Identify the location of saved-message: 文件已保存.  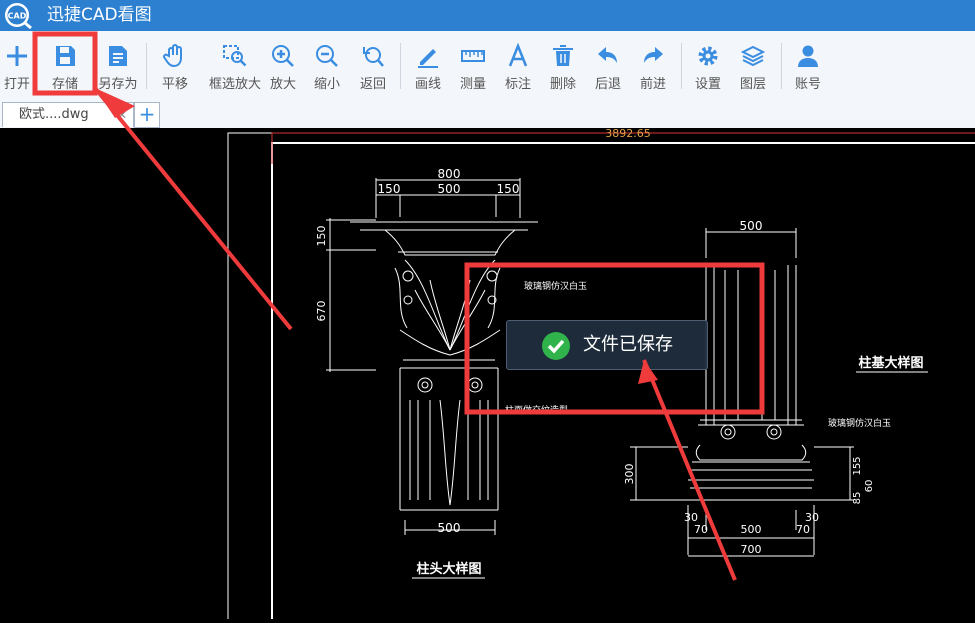
(628, 344).